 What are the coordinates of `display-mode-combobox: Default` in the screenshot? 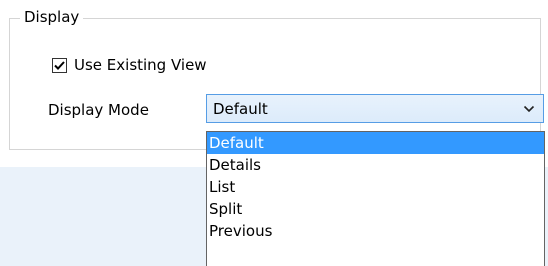 It's located at (375, 108).